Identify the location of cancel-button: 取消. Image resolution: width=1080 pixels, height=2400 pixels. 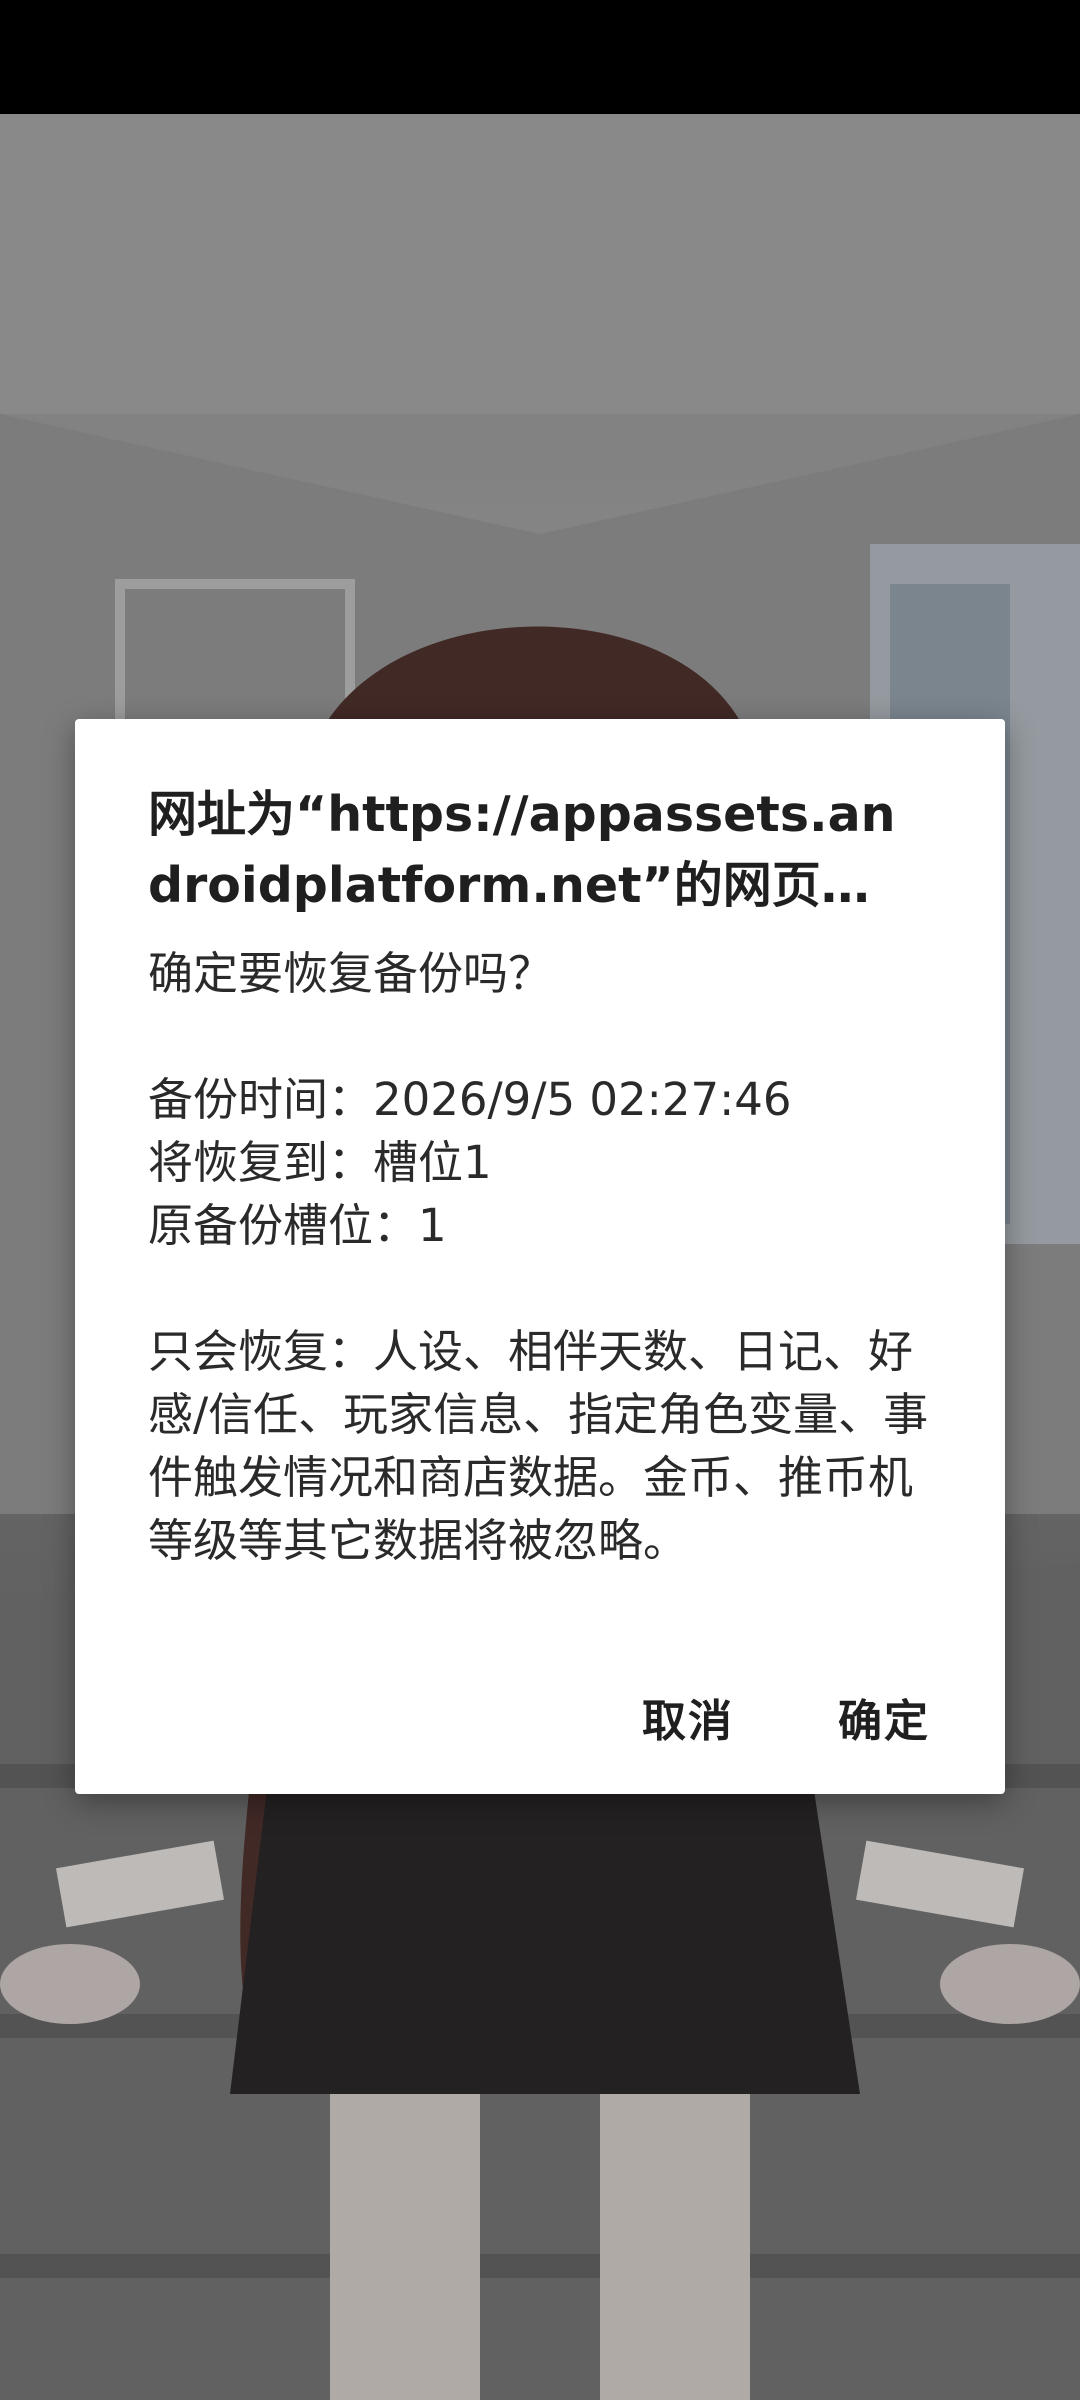
(688, 1717).